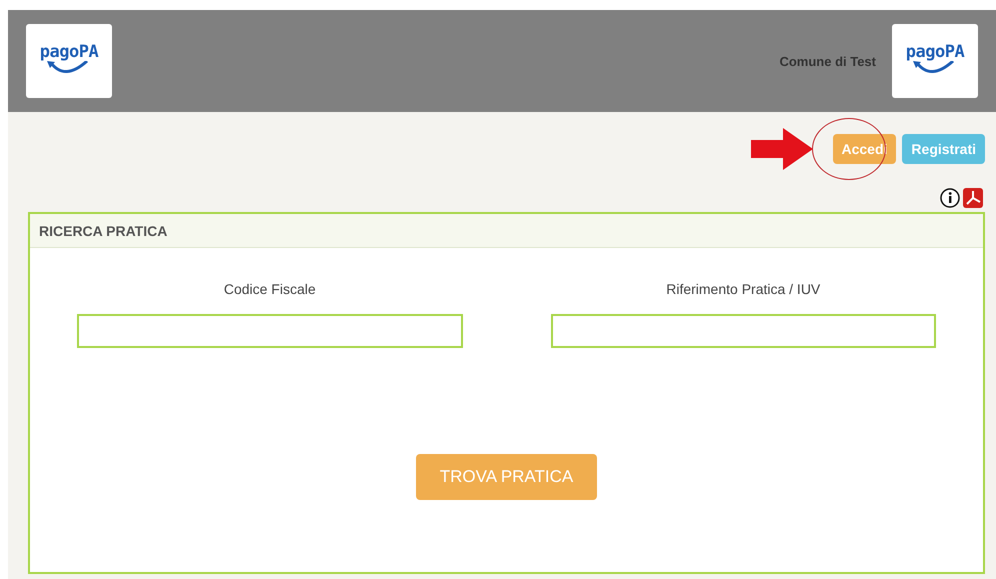 The width and height of the screenshot is (996, 579). I want to click on register-button: Registrati, so click(943, 149).